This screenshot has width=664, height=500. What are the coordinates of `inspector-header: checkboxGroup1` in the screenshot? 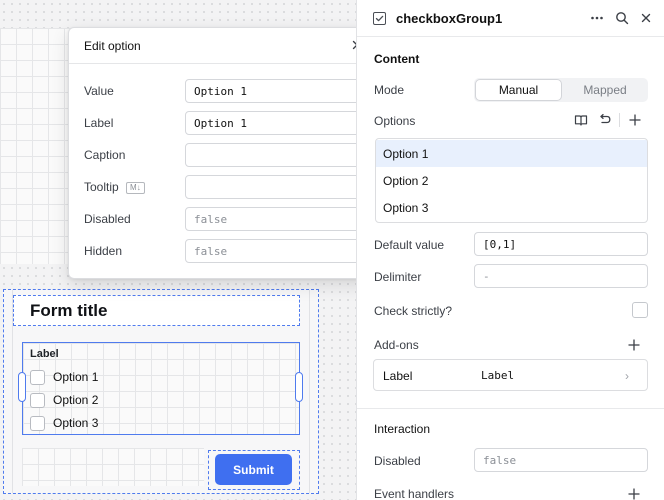 It's located at (510, 18).